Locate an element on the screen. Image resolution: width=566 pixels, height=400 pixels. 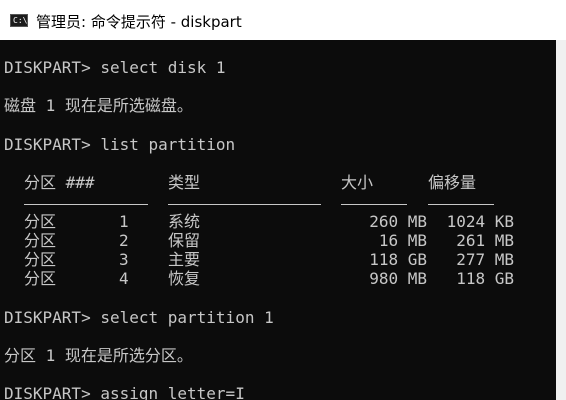
console-line-output: 磁盘 1 现在是所选磁盘。 is located at coordinates (98, 105).